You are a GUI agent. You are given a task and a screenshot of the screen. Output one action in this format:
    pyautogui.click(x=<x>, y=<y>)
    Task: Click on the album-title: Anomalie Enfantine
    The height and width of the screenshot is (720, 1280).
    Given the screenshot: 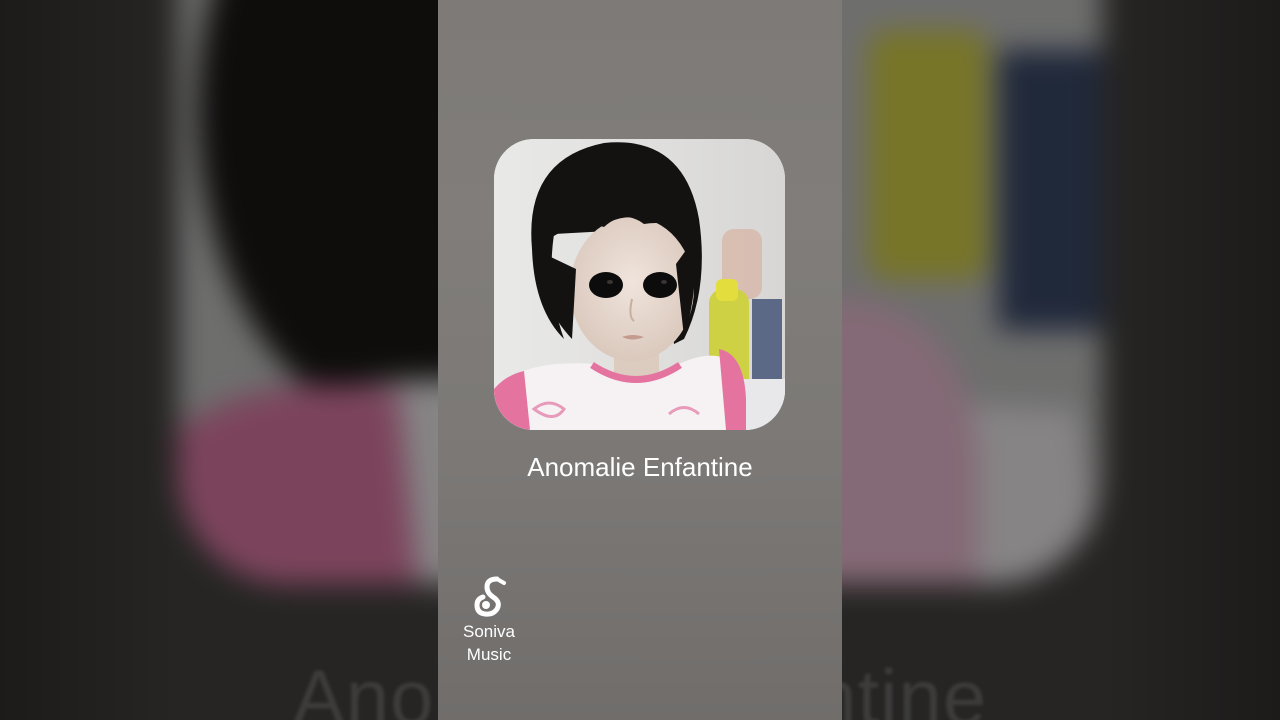 What is the action you would take?
    pyautogui.click(x=640, y=467)
    